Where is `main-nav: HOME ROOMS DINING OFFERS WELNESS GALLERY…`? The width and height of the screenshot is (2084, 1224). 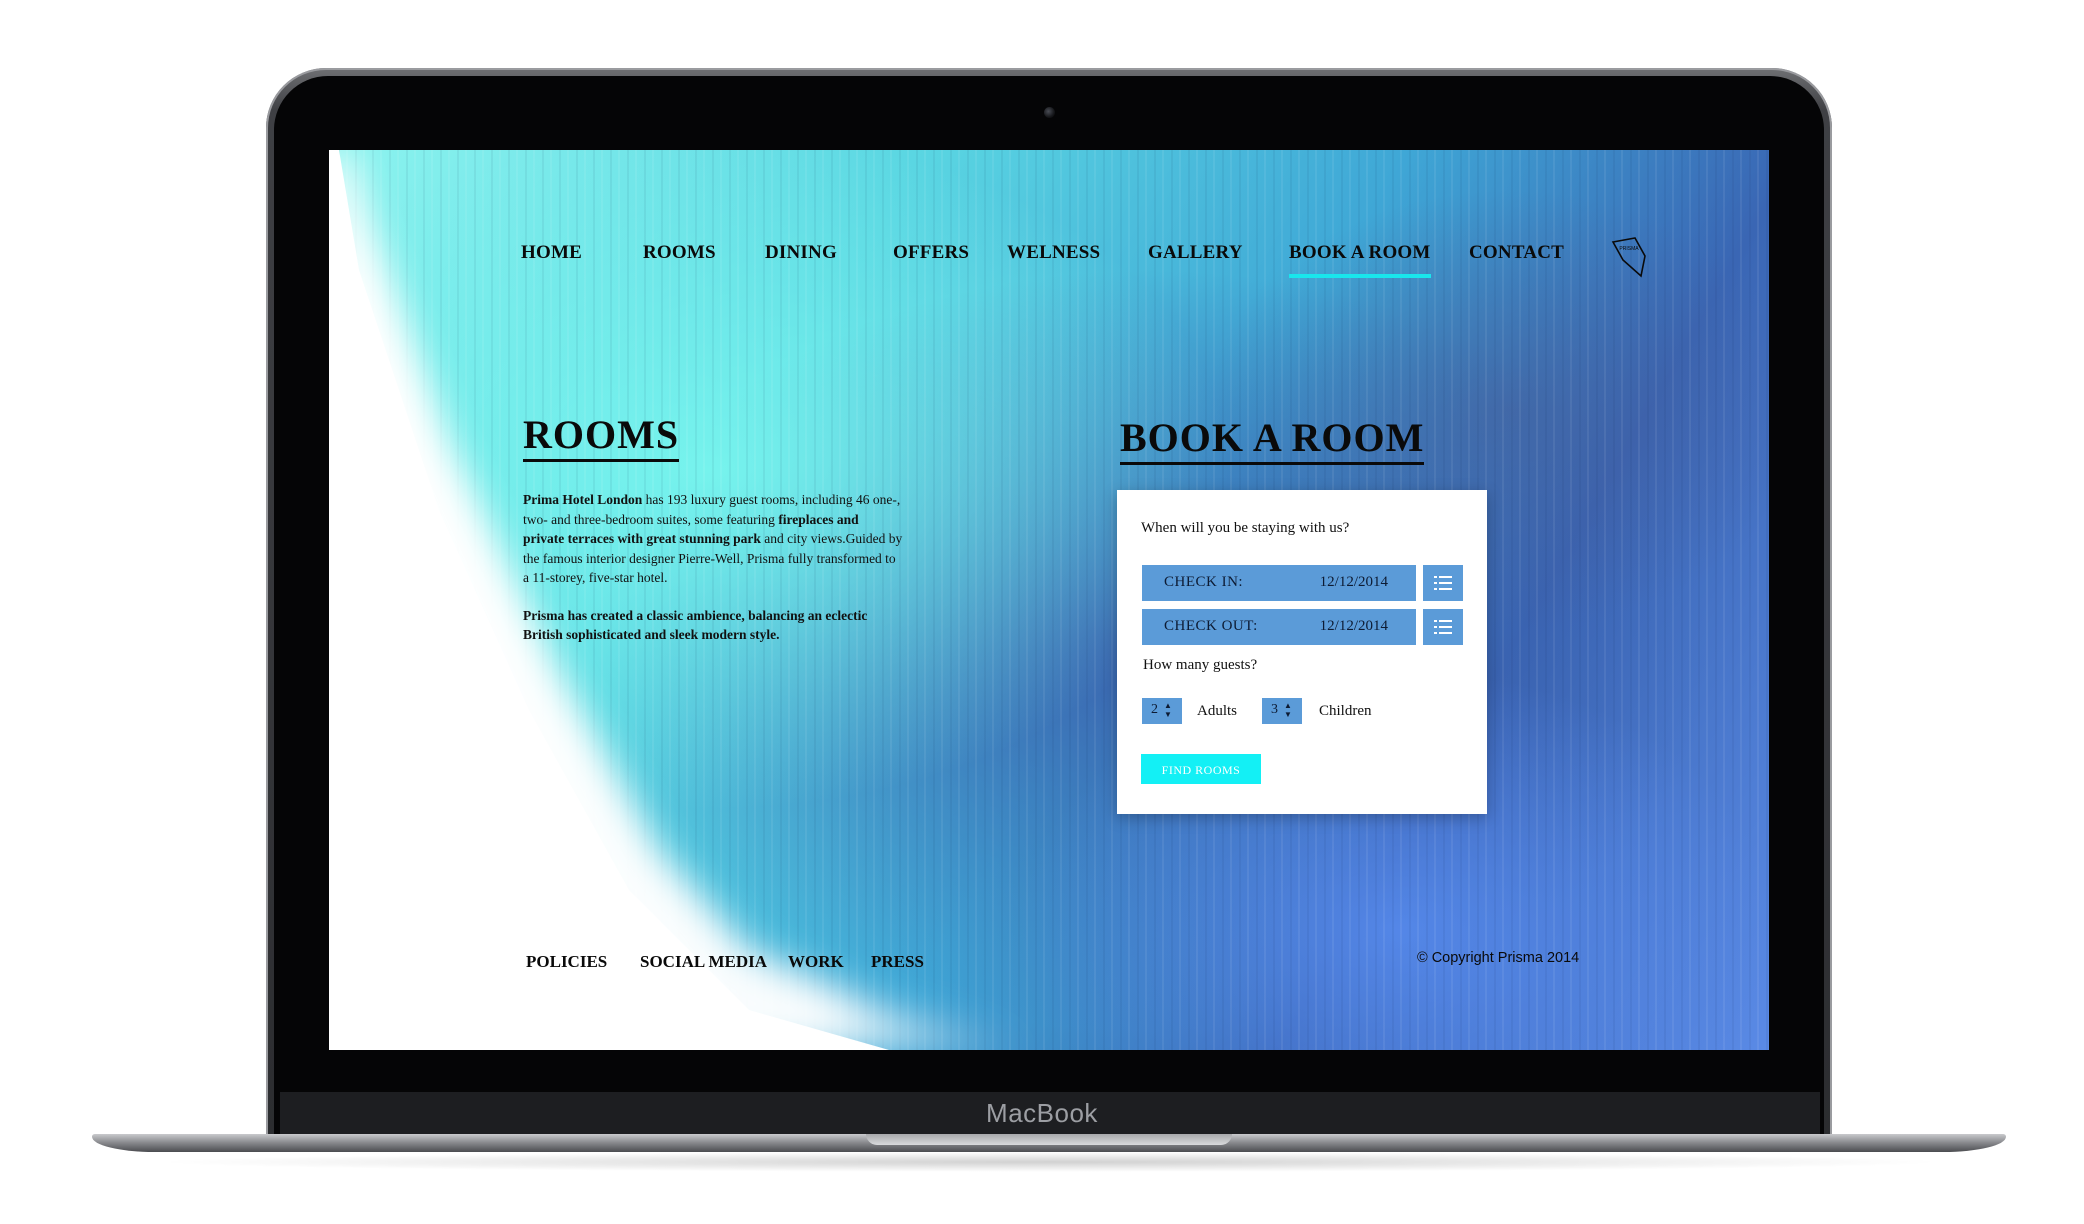
main-nav: HOME ROOMS DINING OFFERS WELNESS GALLERY… is located at coordinates (1049, 267).